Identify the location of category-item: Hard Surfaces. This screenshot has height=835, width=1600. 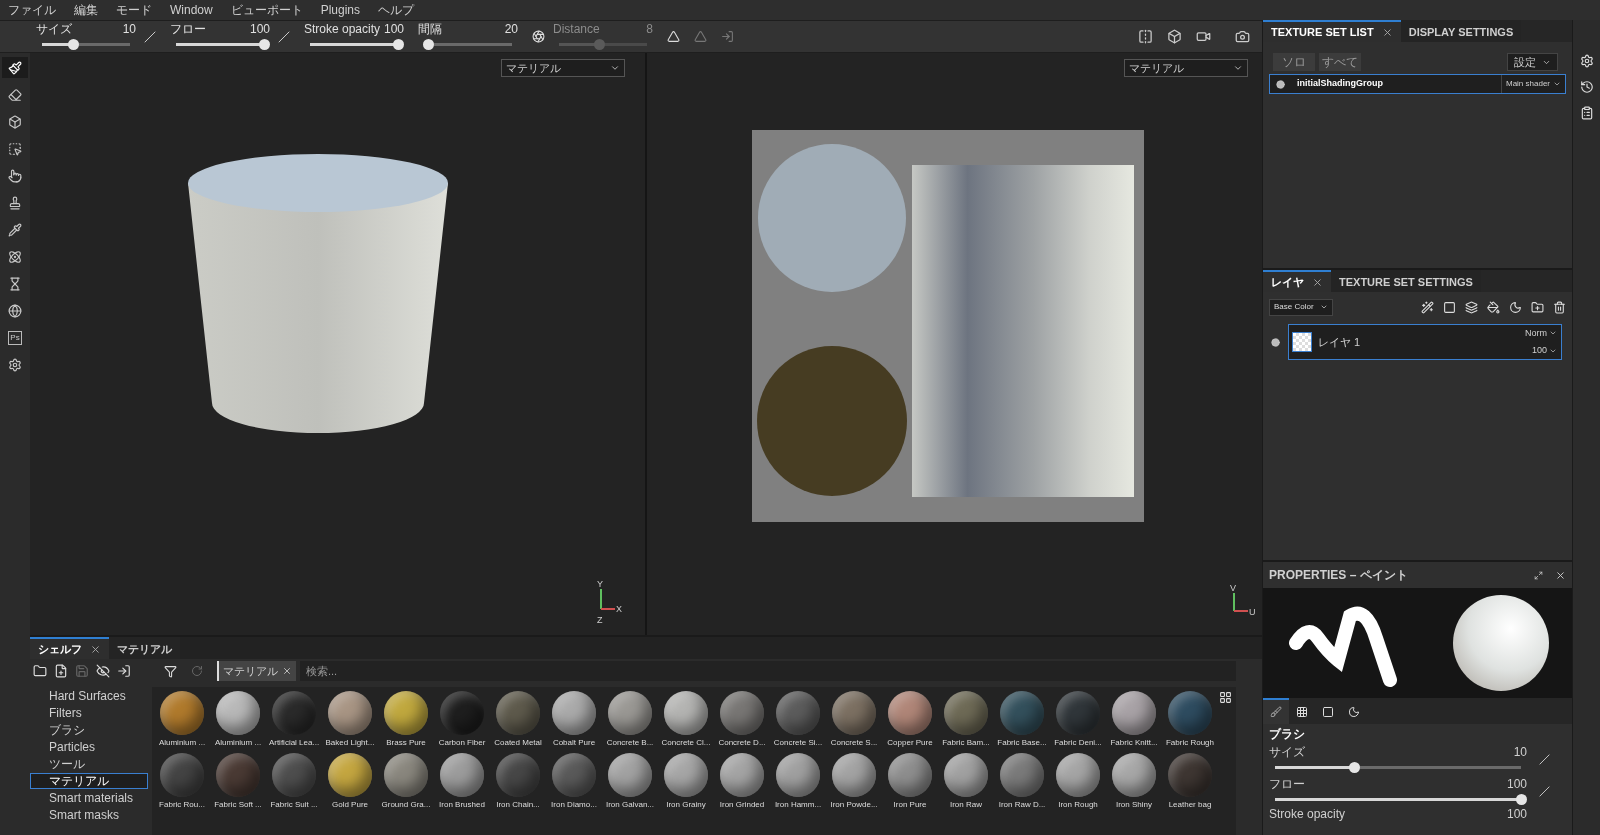
(89, 696).